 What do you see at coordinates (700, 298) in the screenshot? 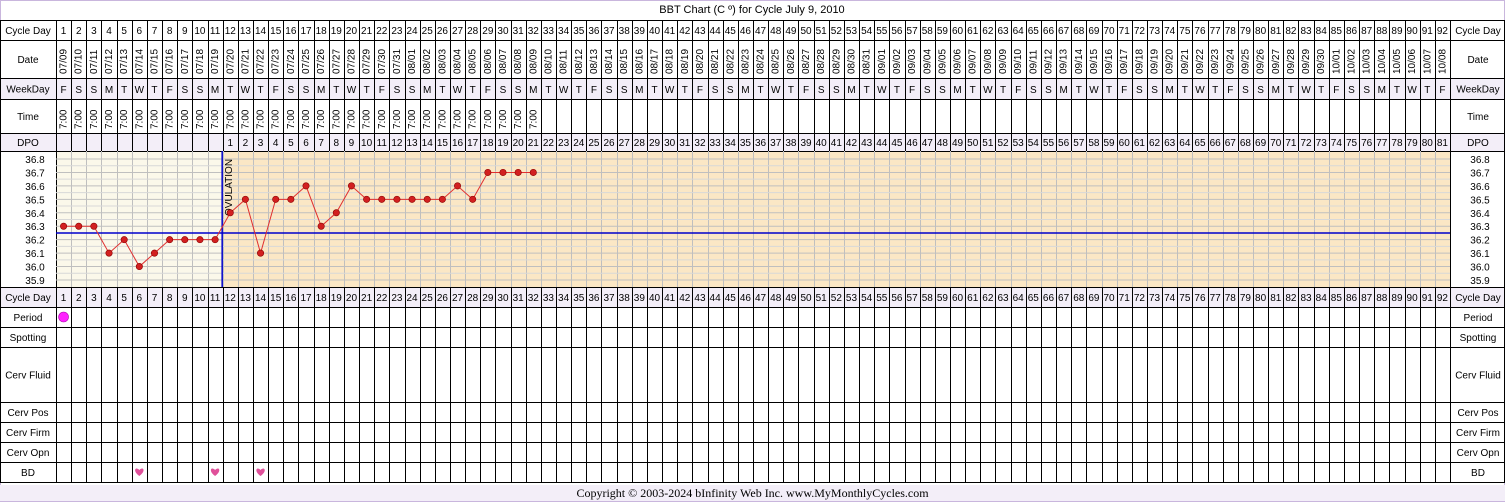
I see `cycle-day-label-bottom: 43` at bounding box center [700, 298].